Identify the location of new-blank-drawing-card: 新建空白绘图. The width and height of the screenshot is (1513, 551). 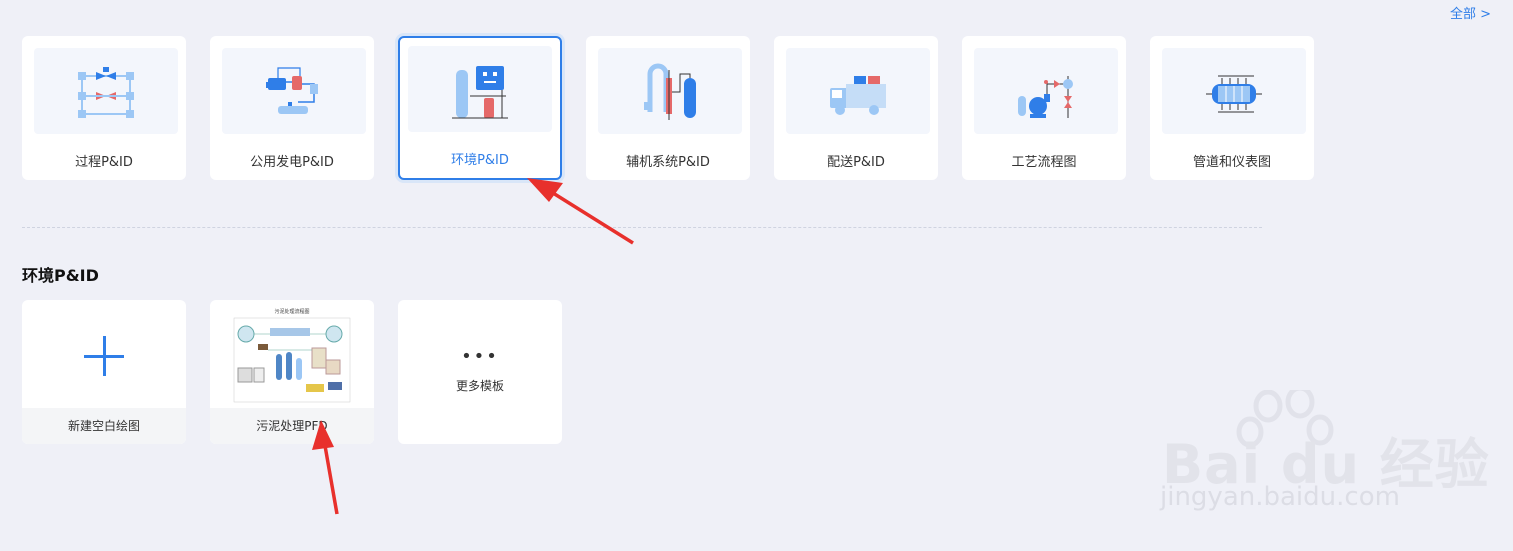
(104, 372).